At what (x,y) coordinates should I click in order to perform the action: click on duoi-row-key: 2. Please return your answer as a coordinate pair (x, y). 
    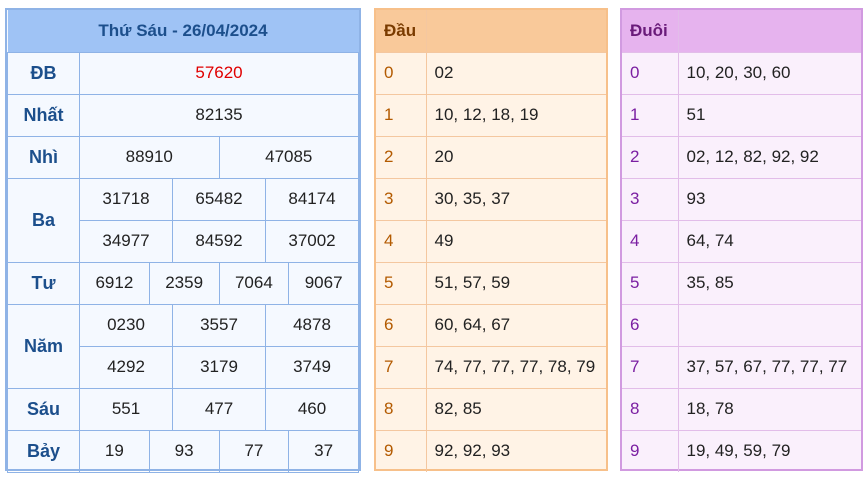
    Looking at the image, I should click on (650, 156).